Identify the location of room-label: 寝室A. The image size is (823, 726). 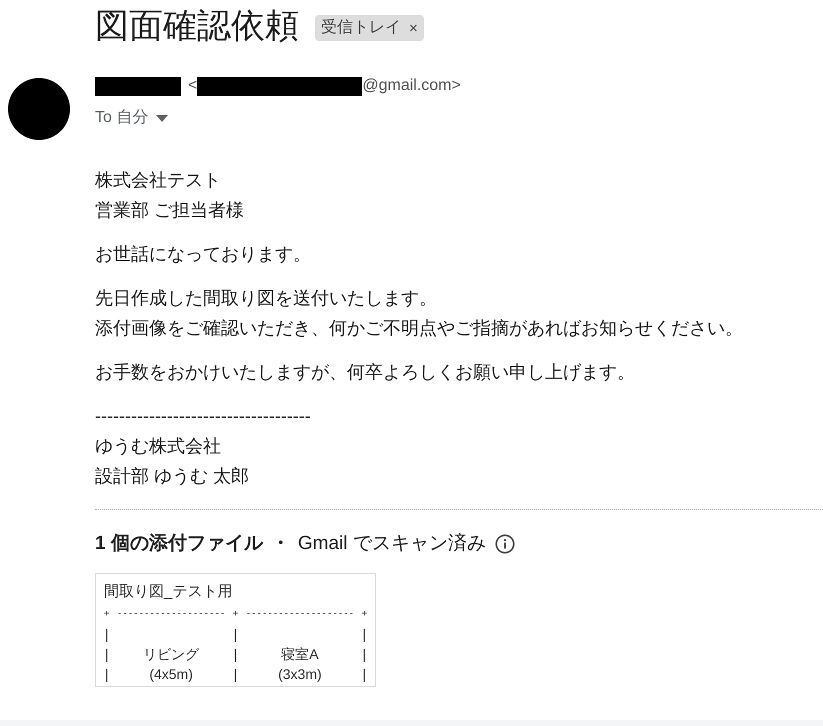
(300, 654).